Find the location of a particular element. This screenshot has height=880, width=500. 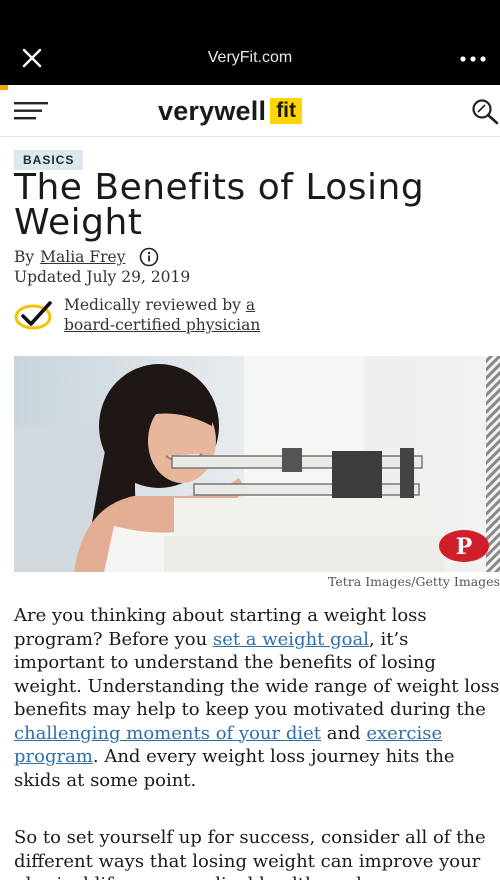

logo-word: verywell is located at coordinates (212, 110).